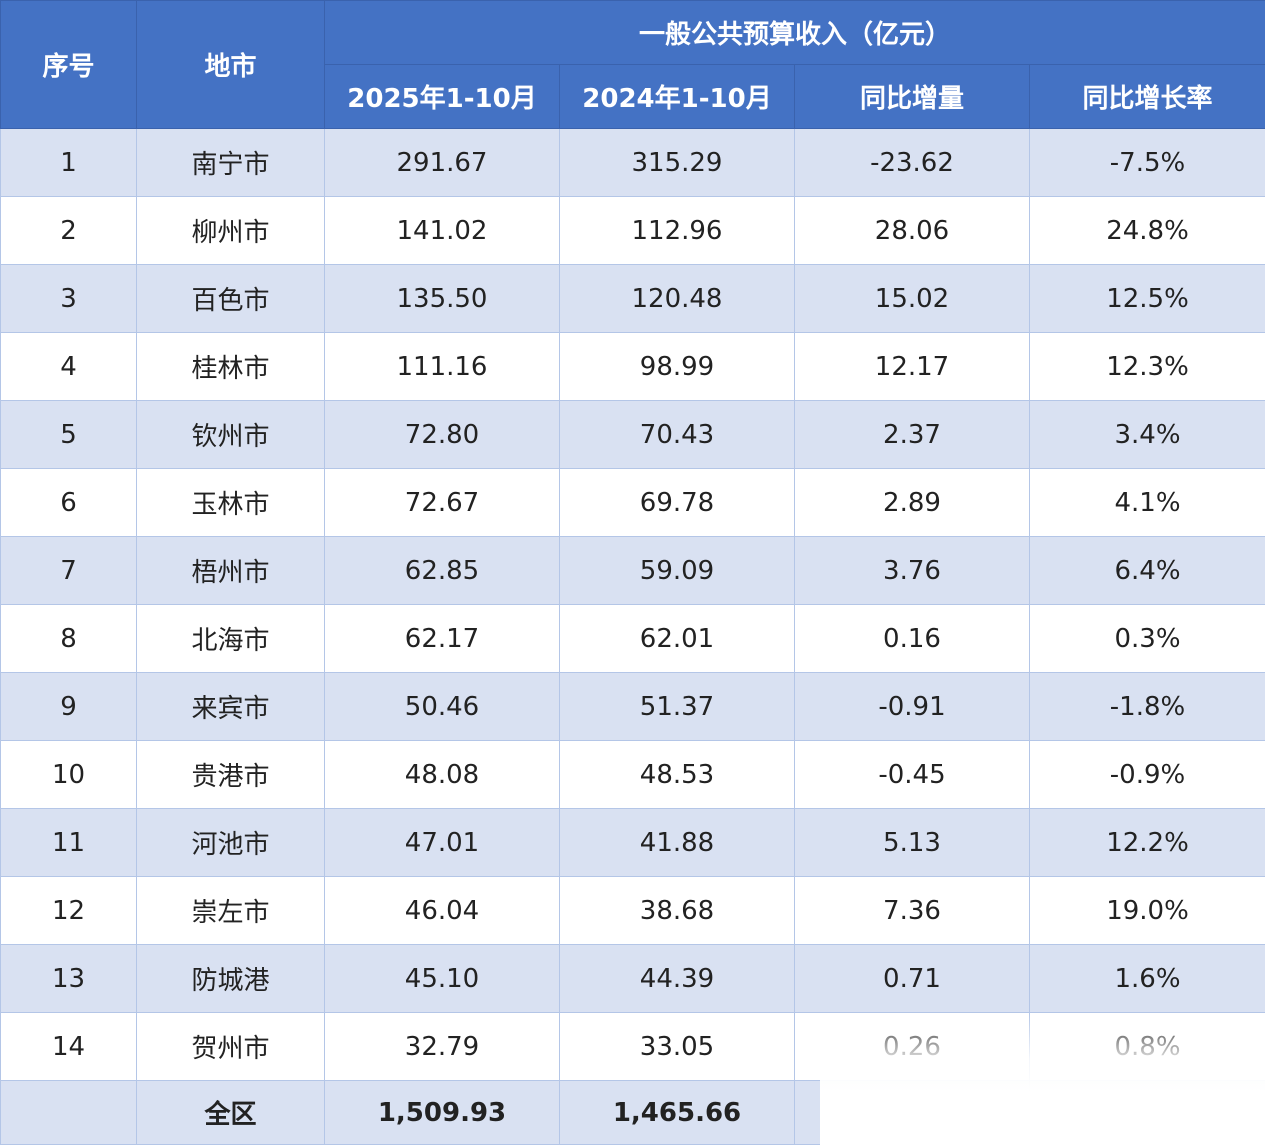 This screenshot has height=1145, width=1265. Describe the element at coordinates (230, 366) in the screenshot. I see `cell-city: 桂林市` at that location.